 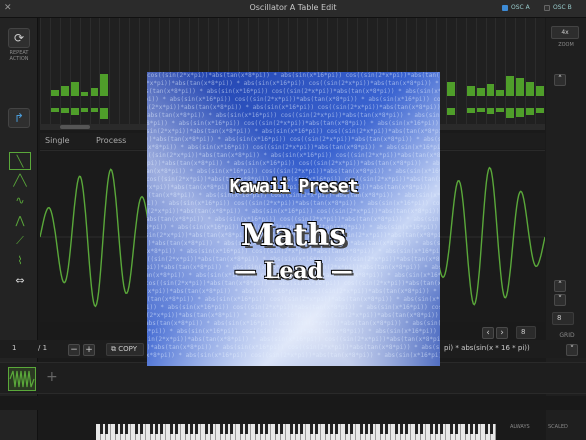 I want to click on line-tool-icon: ╲, so click(x=20, y=161).